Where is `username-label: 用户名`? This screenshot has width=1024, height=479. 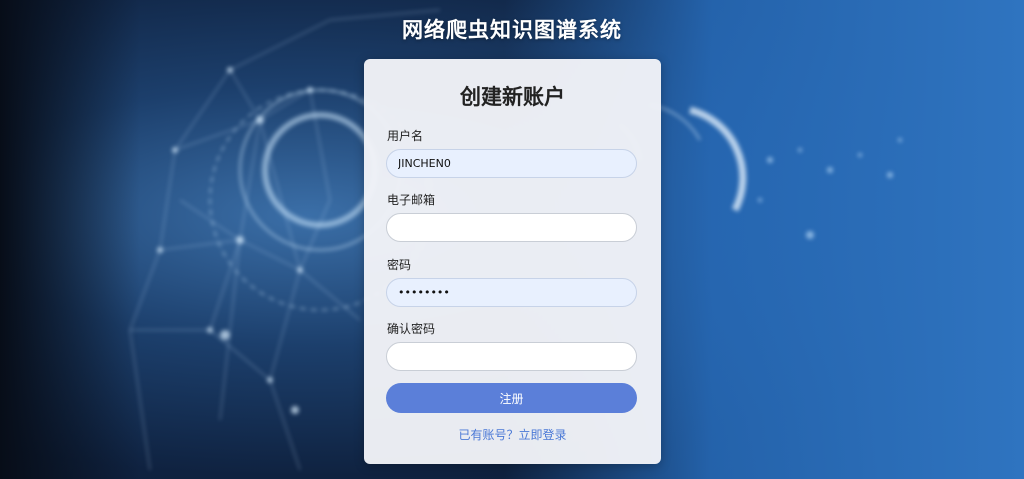 username-label: 用户名 is located at coordinates (405, 136).